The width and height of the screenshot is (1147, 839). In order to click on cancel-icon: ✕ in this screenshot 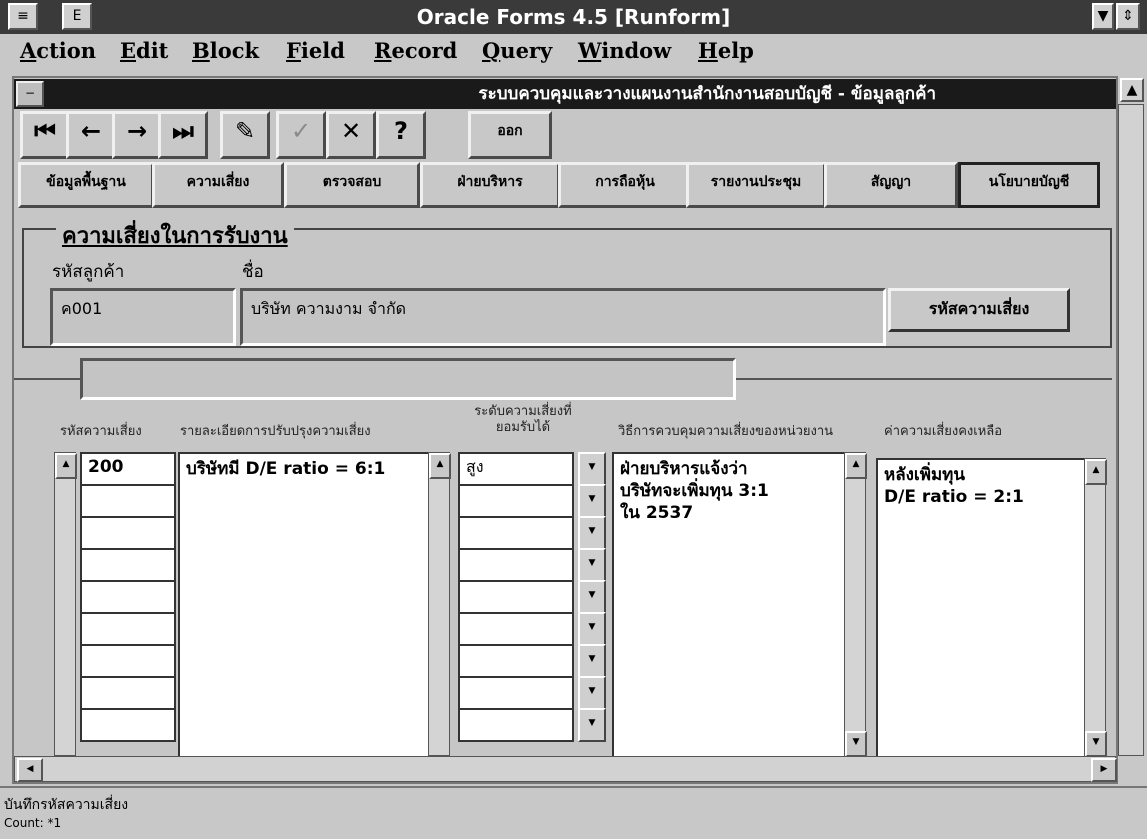, I will do `click(351, 135)`.